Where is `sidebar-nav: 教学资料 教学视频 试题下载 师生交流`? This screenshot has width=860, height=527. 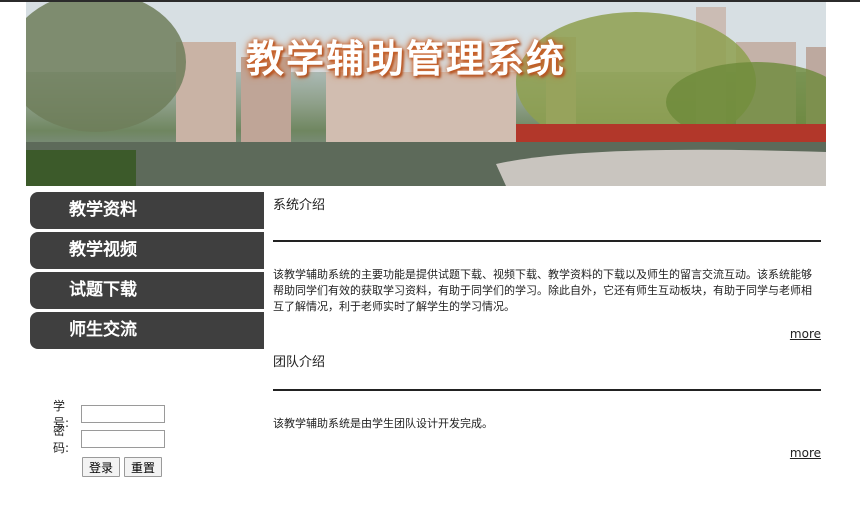 sidebar-nav: 教学资料 教学视频 试题下载 师生交流 is located at coordinates (147, 272).